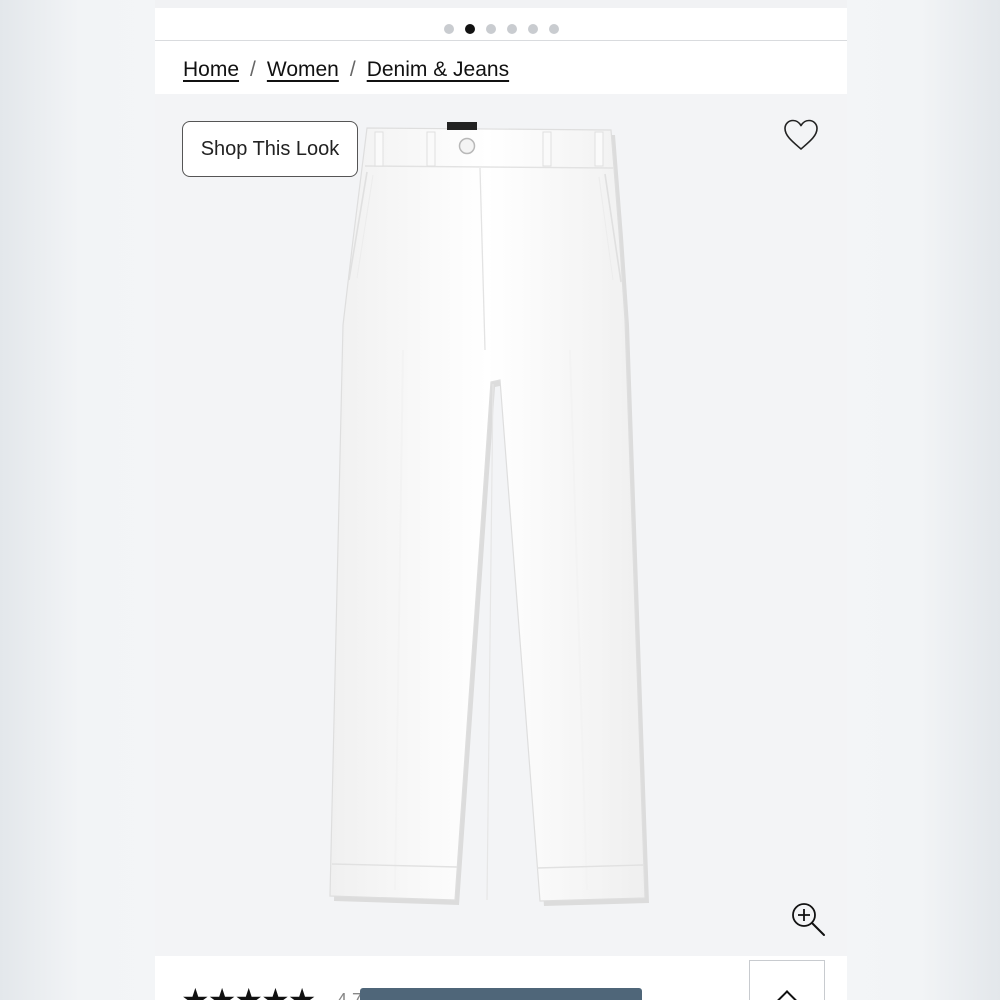 This screenshot has width=1000, height=1000. Describe the element at coordinates (211, 70) in the screenshot. I see `breadcrumb-home-link: Home` at that location.